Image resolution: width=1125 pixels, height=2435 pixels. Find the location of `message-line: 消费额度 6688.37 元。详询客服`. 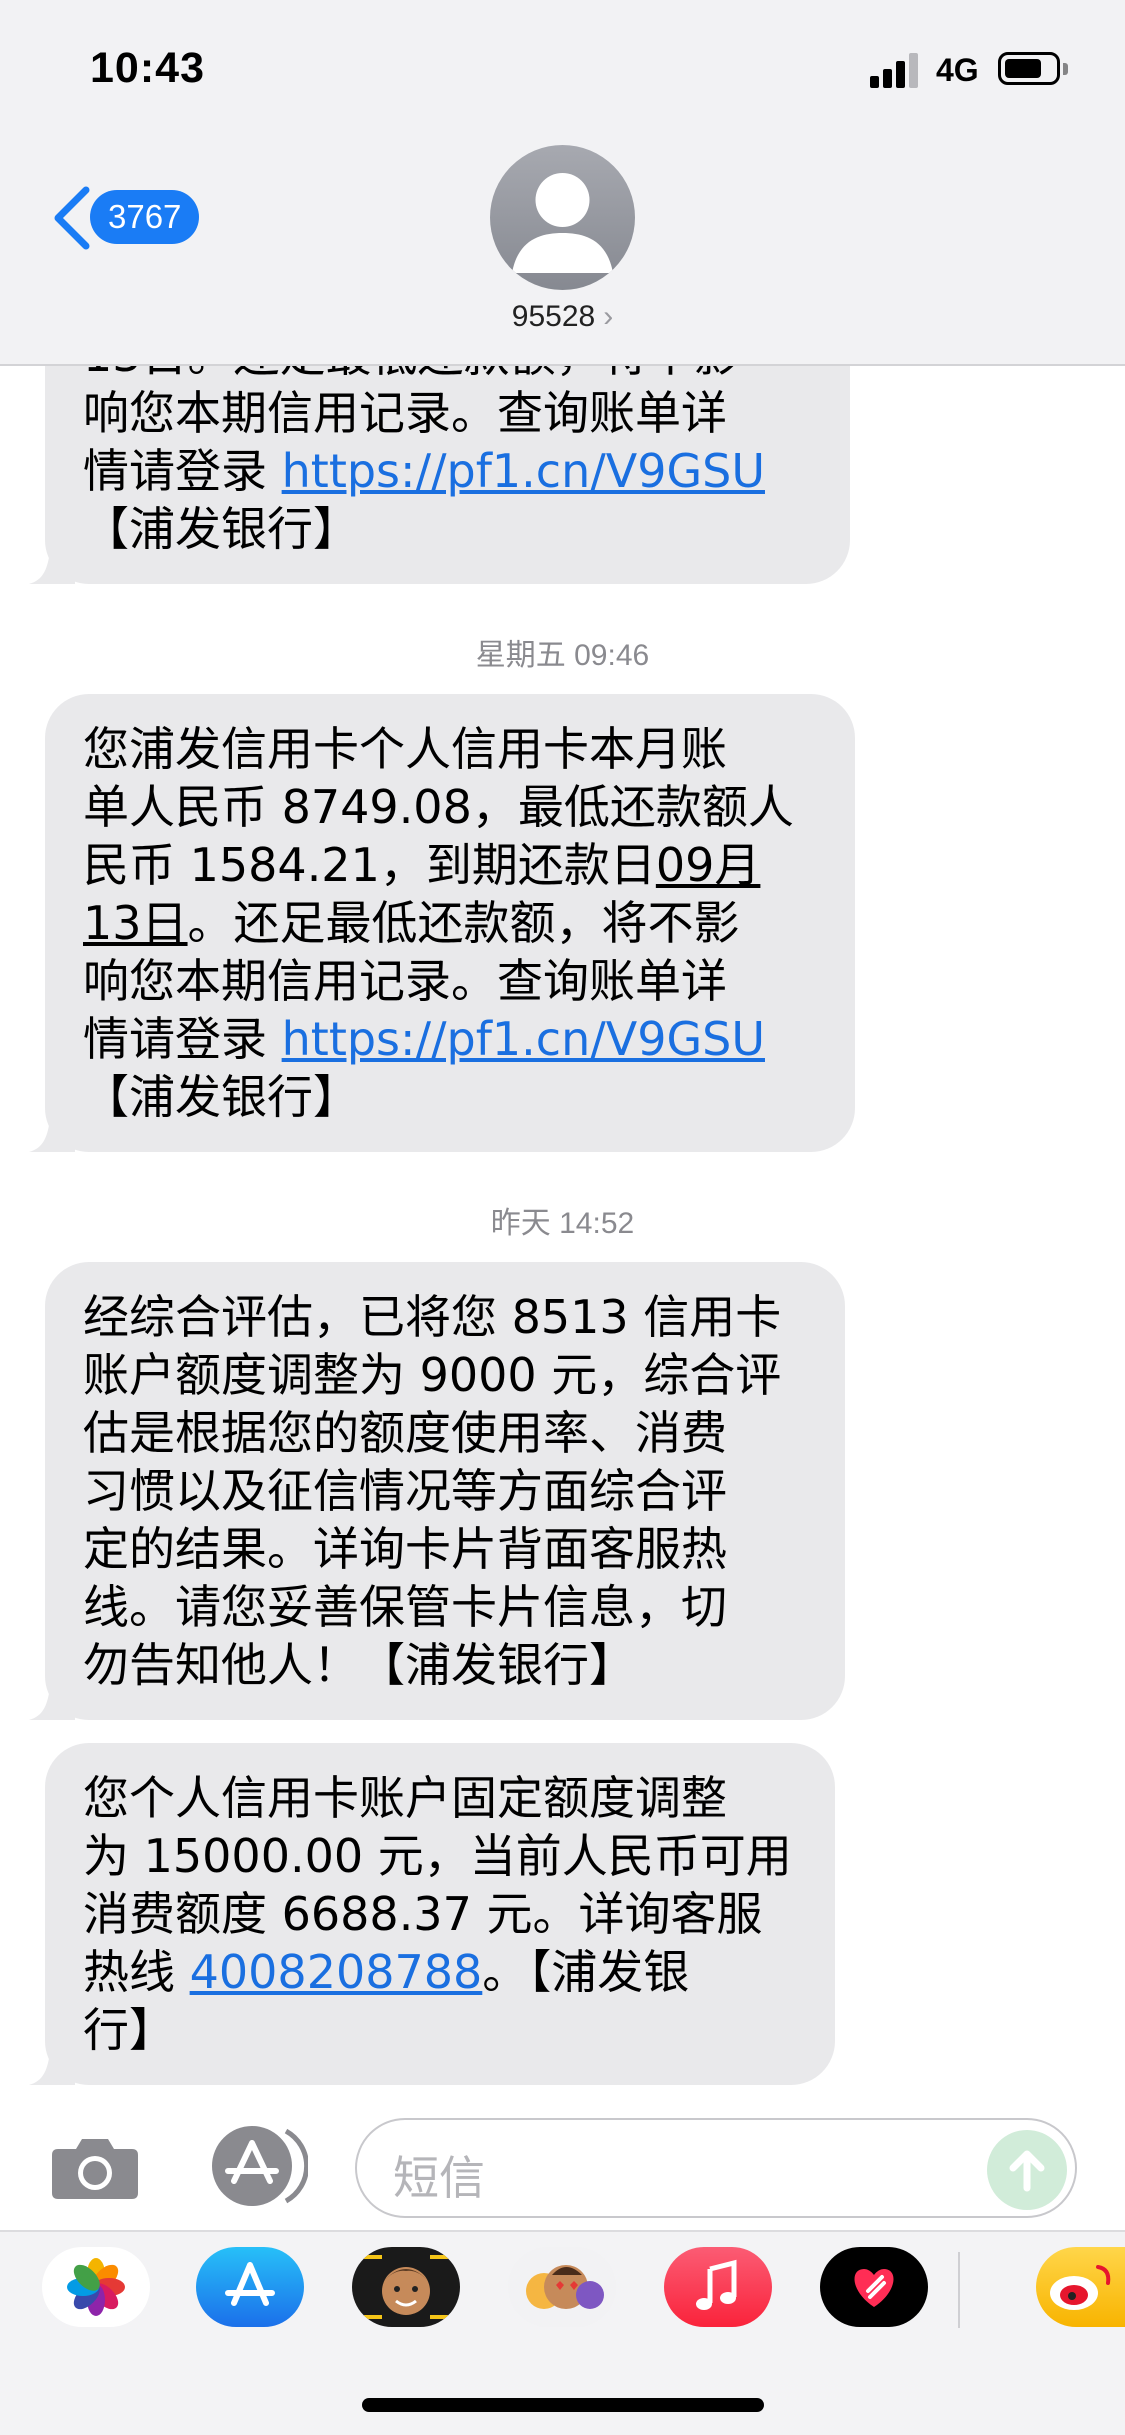

message-line: 消费额度 6688.37 元。详询客服 is located at coordinates (423, 1914).